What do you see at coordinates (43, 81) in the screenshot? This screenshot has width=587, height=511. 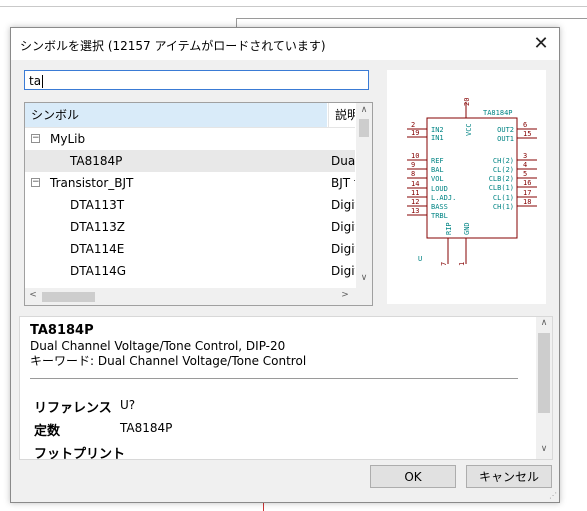 I see `text-caret` at bounding box center [43, 81].